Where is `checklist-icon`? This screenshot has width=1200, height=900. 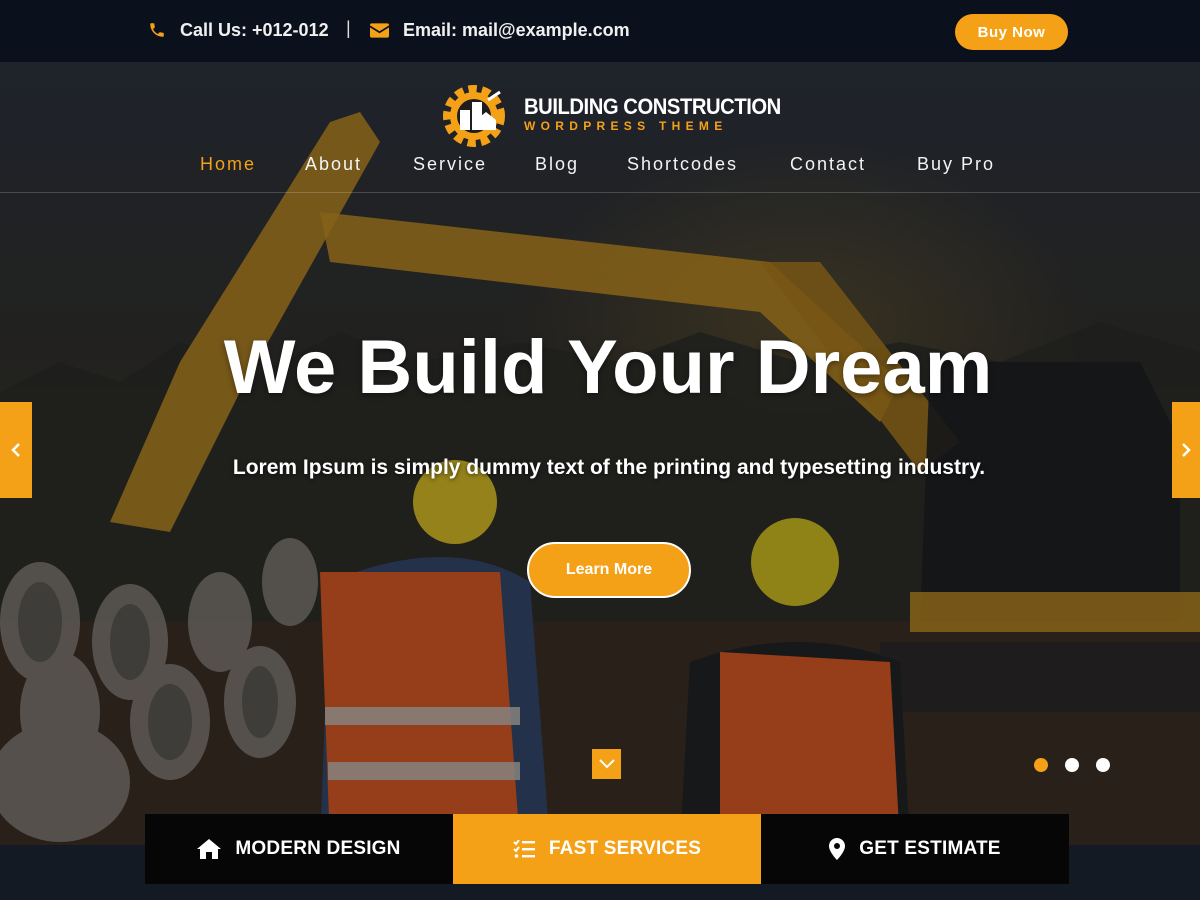 checklist-icon is located at coordinates (524, 849).